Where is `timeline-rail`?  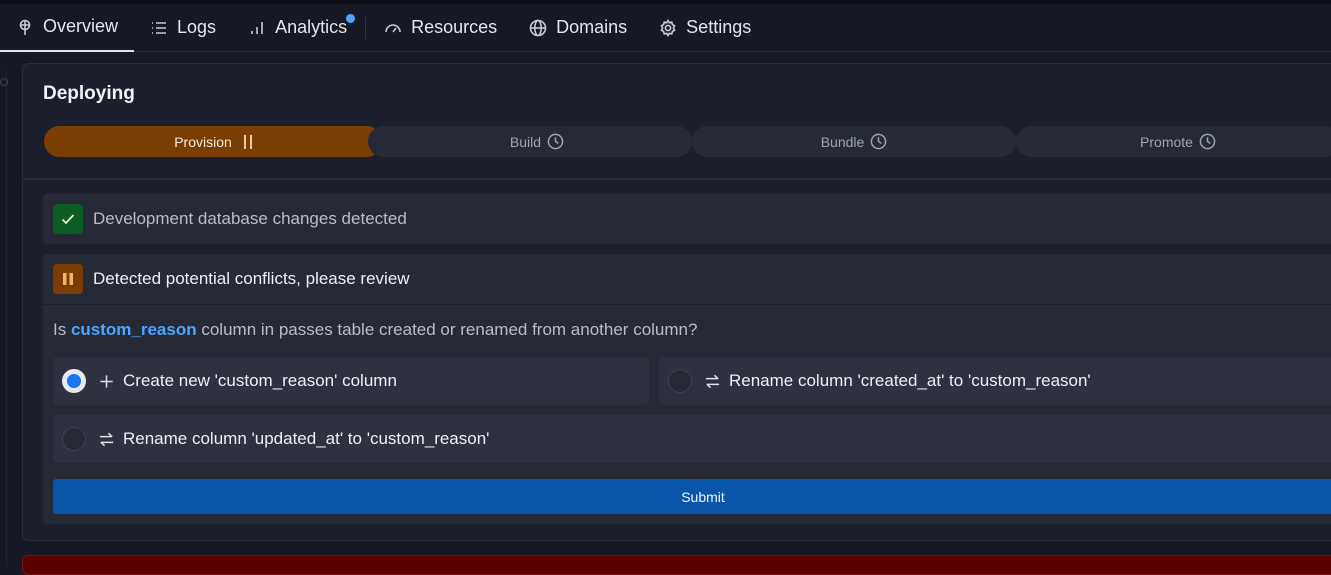
timeline-rail is located at coordinates (6, 318).